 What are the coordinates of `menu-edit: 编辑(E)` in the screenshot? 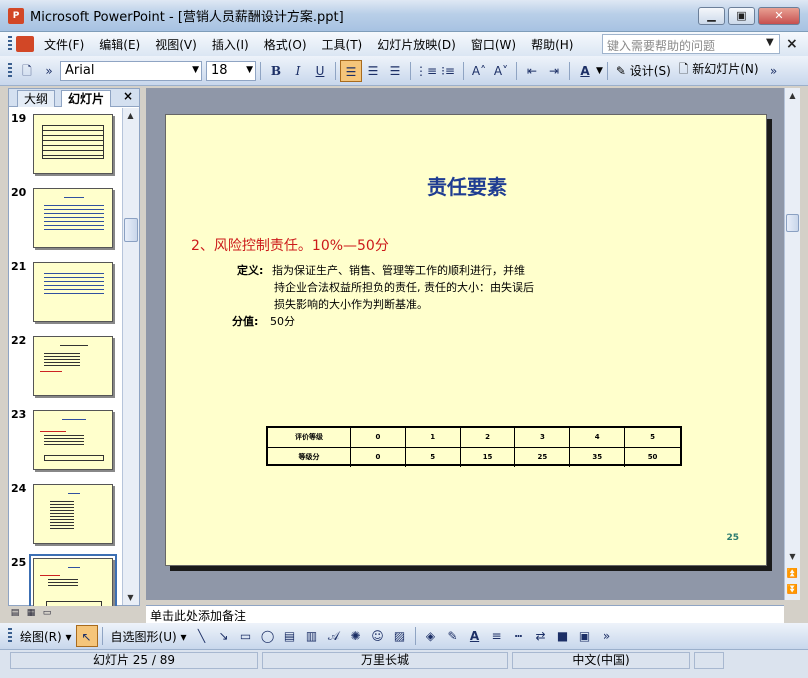 It's located at (119, 44).